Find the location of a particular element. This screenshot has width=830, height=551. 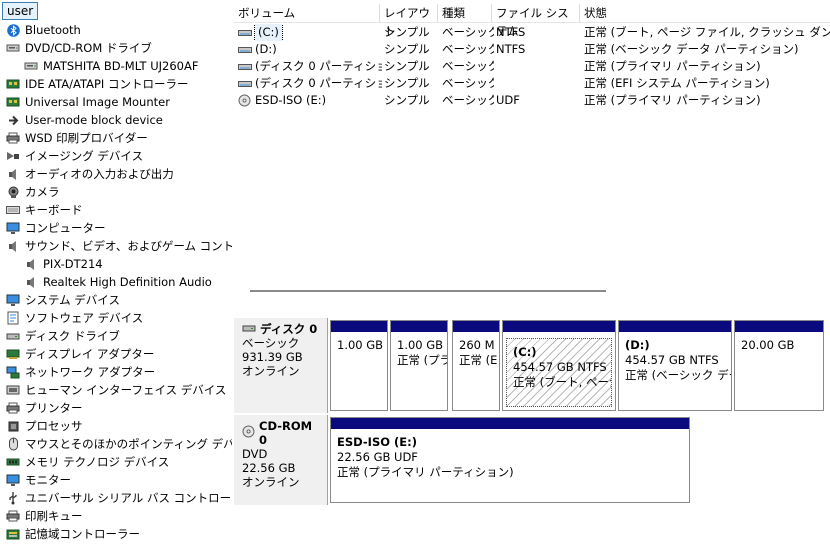

tree-item-label: システム デバイス is located at coordinates (72, 300).